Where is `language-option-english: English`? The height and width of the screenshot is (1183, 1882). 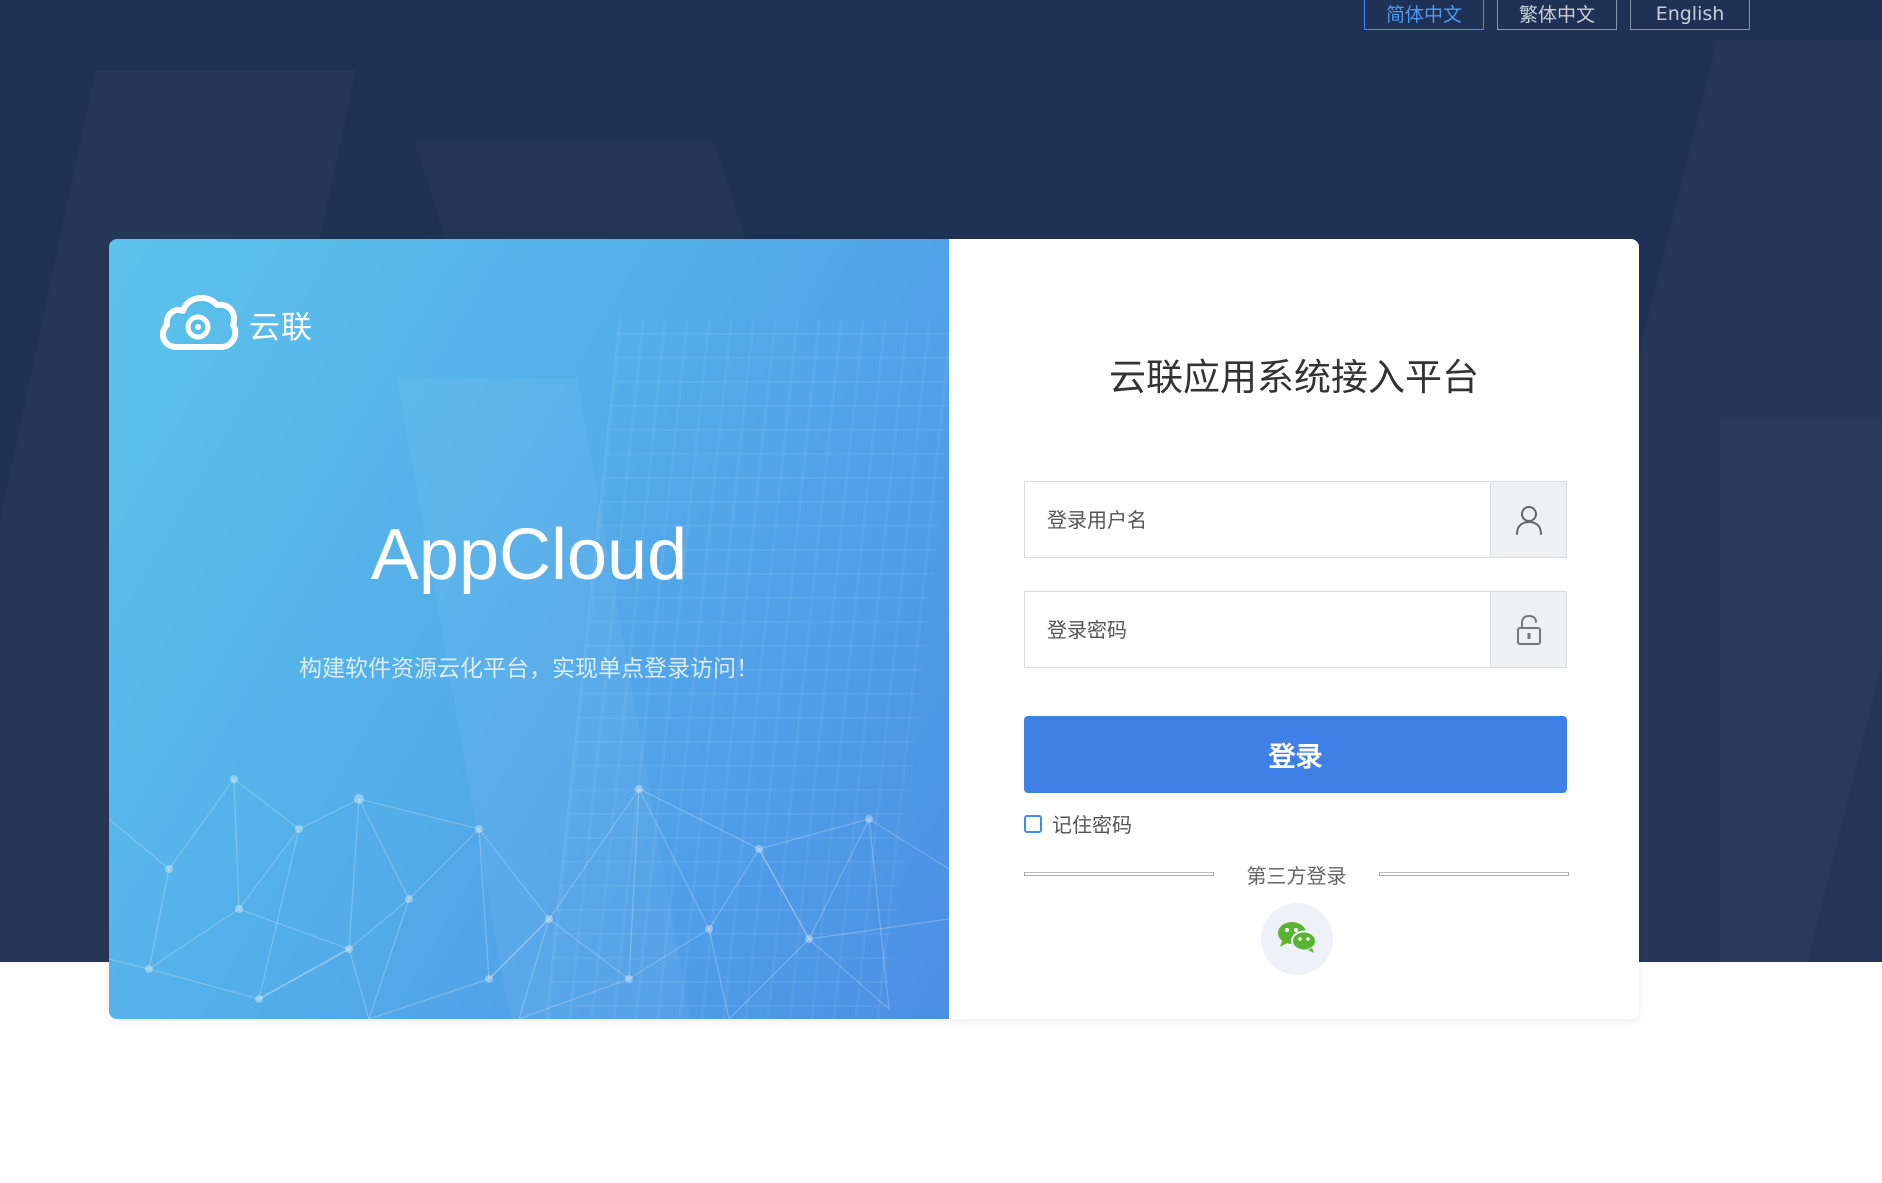 language-option-english: English is located at coordinates (1690, 15).